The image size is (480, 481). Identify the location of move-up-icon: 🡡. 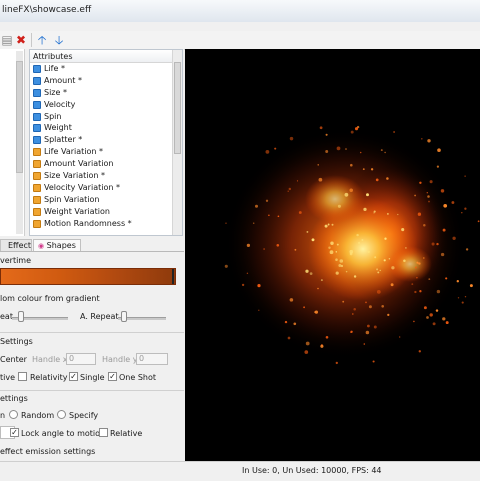
(42, 40).